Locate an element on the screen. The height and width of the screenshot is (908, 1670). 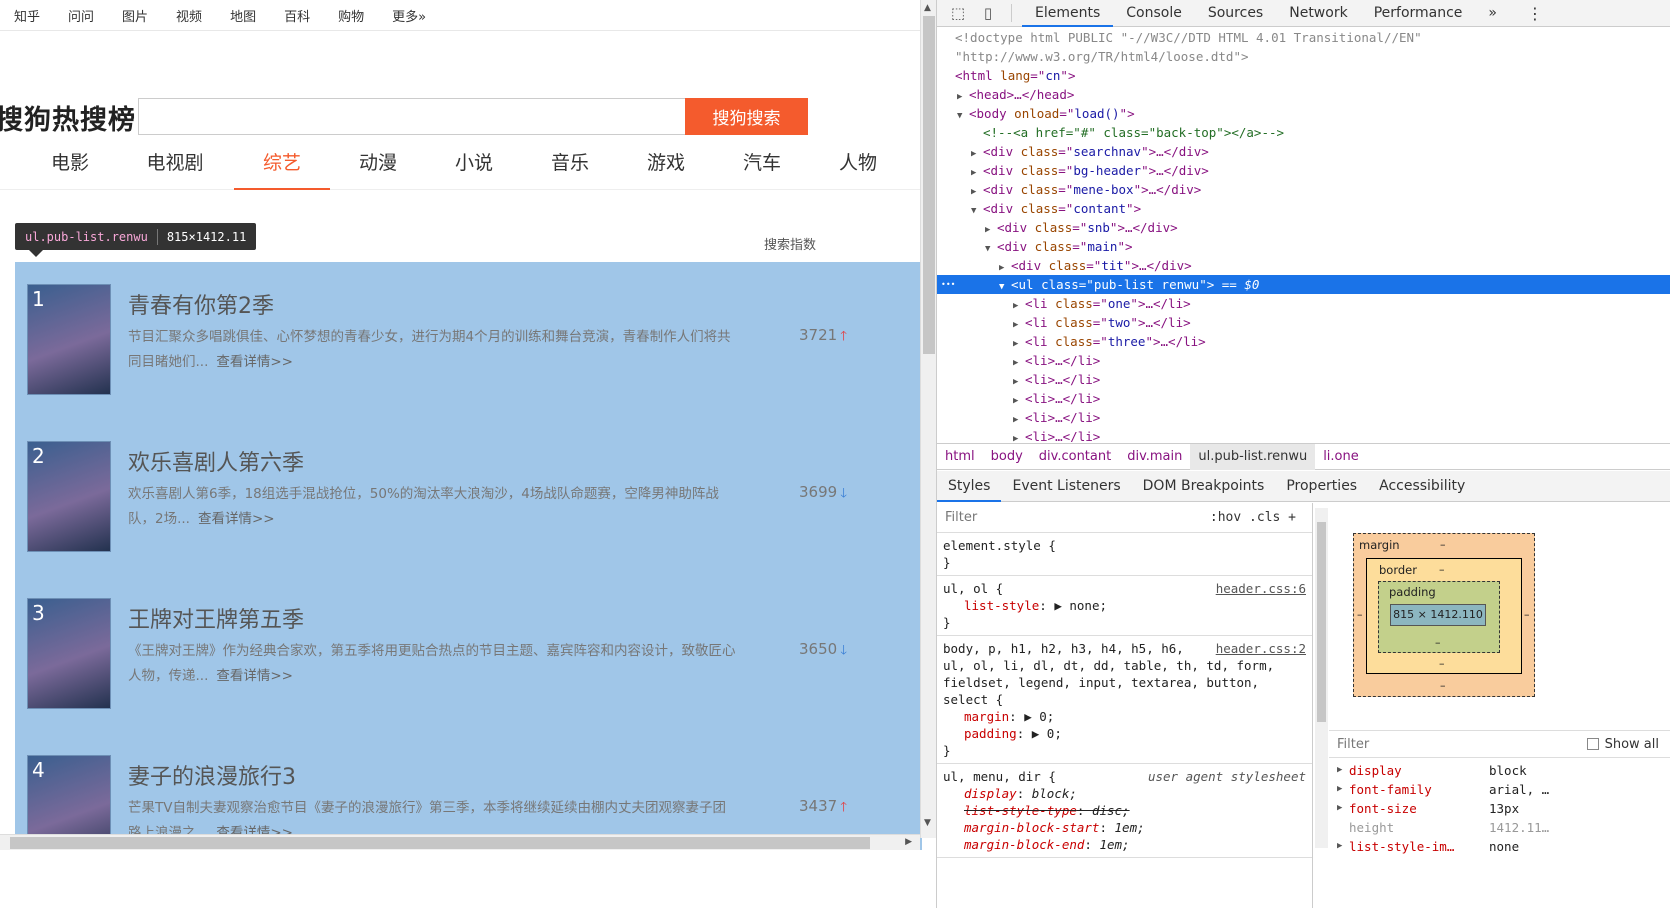
dom-node: "http://www.w3.org/TR/html4/loose.dtd"> is located at coordinates (1303, 56).